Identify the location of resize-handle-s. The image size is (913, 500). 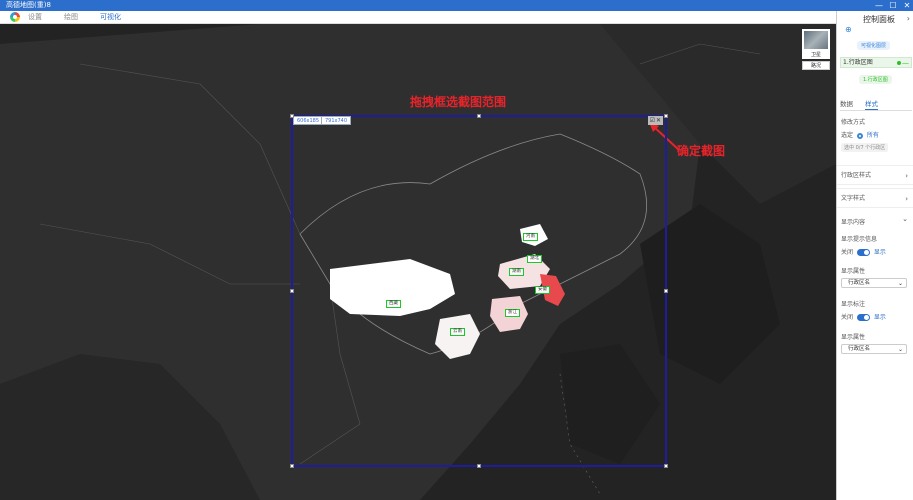
(479, 466).